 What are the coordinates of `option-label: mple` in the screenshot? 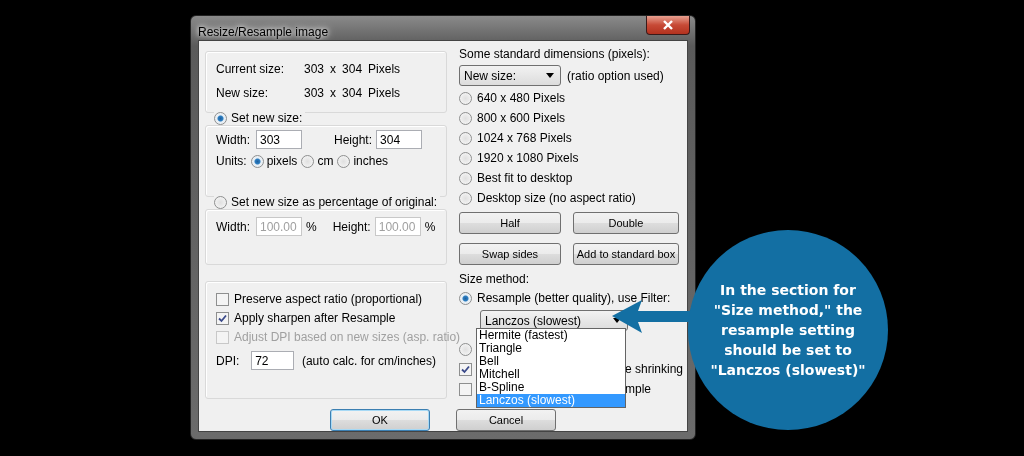 It's located at (638, 389).